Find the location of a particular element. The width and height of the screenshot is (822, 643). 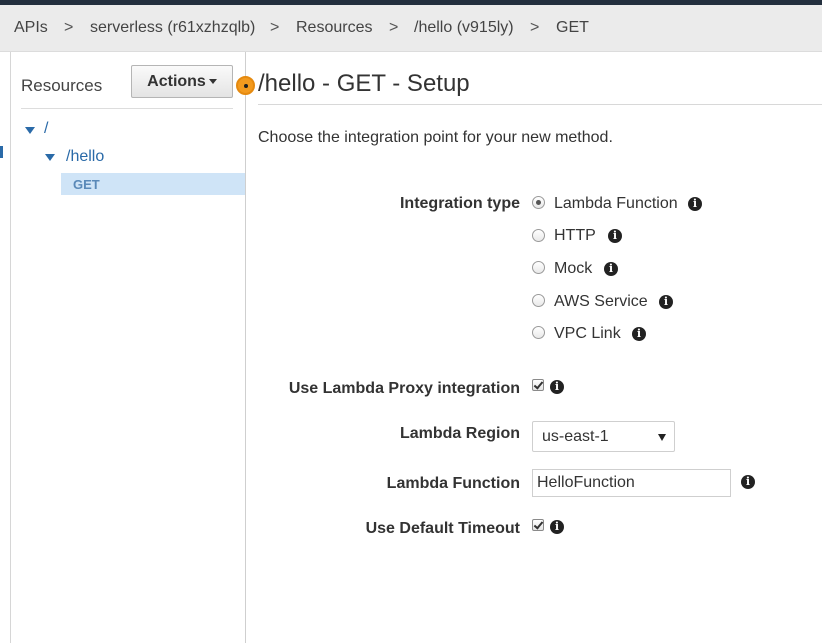

default-timeout-checkbox is located at coordinates (538, 525).